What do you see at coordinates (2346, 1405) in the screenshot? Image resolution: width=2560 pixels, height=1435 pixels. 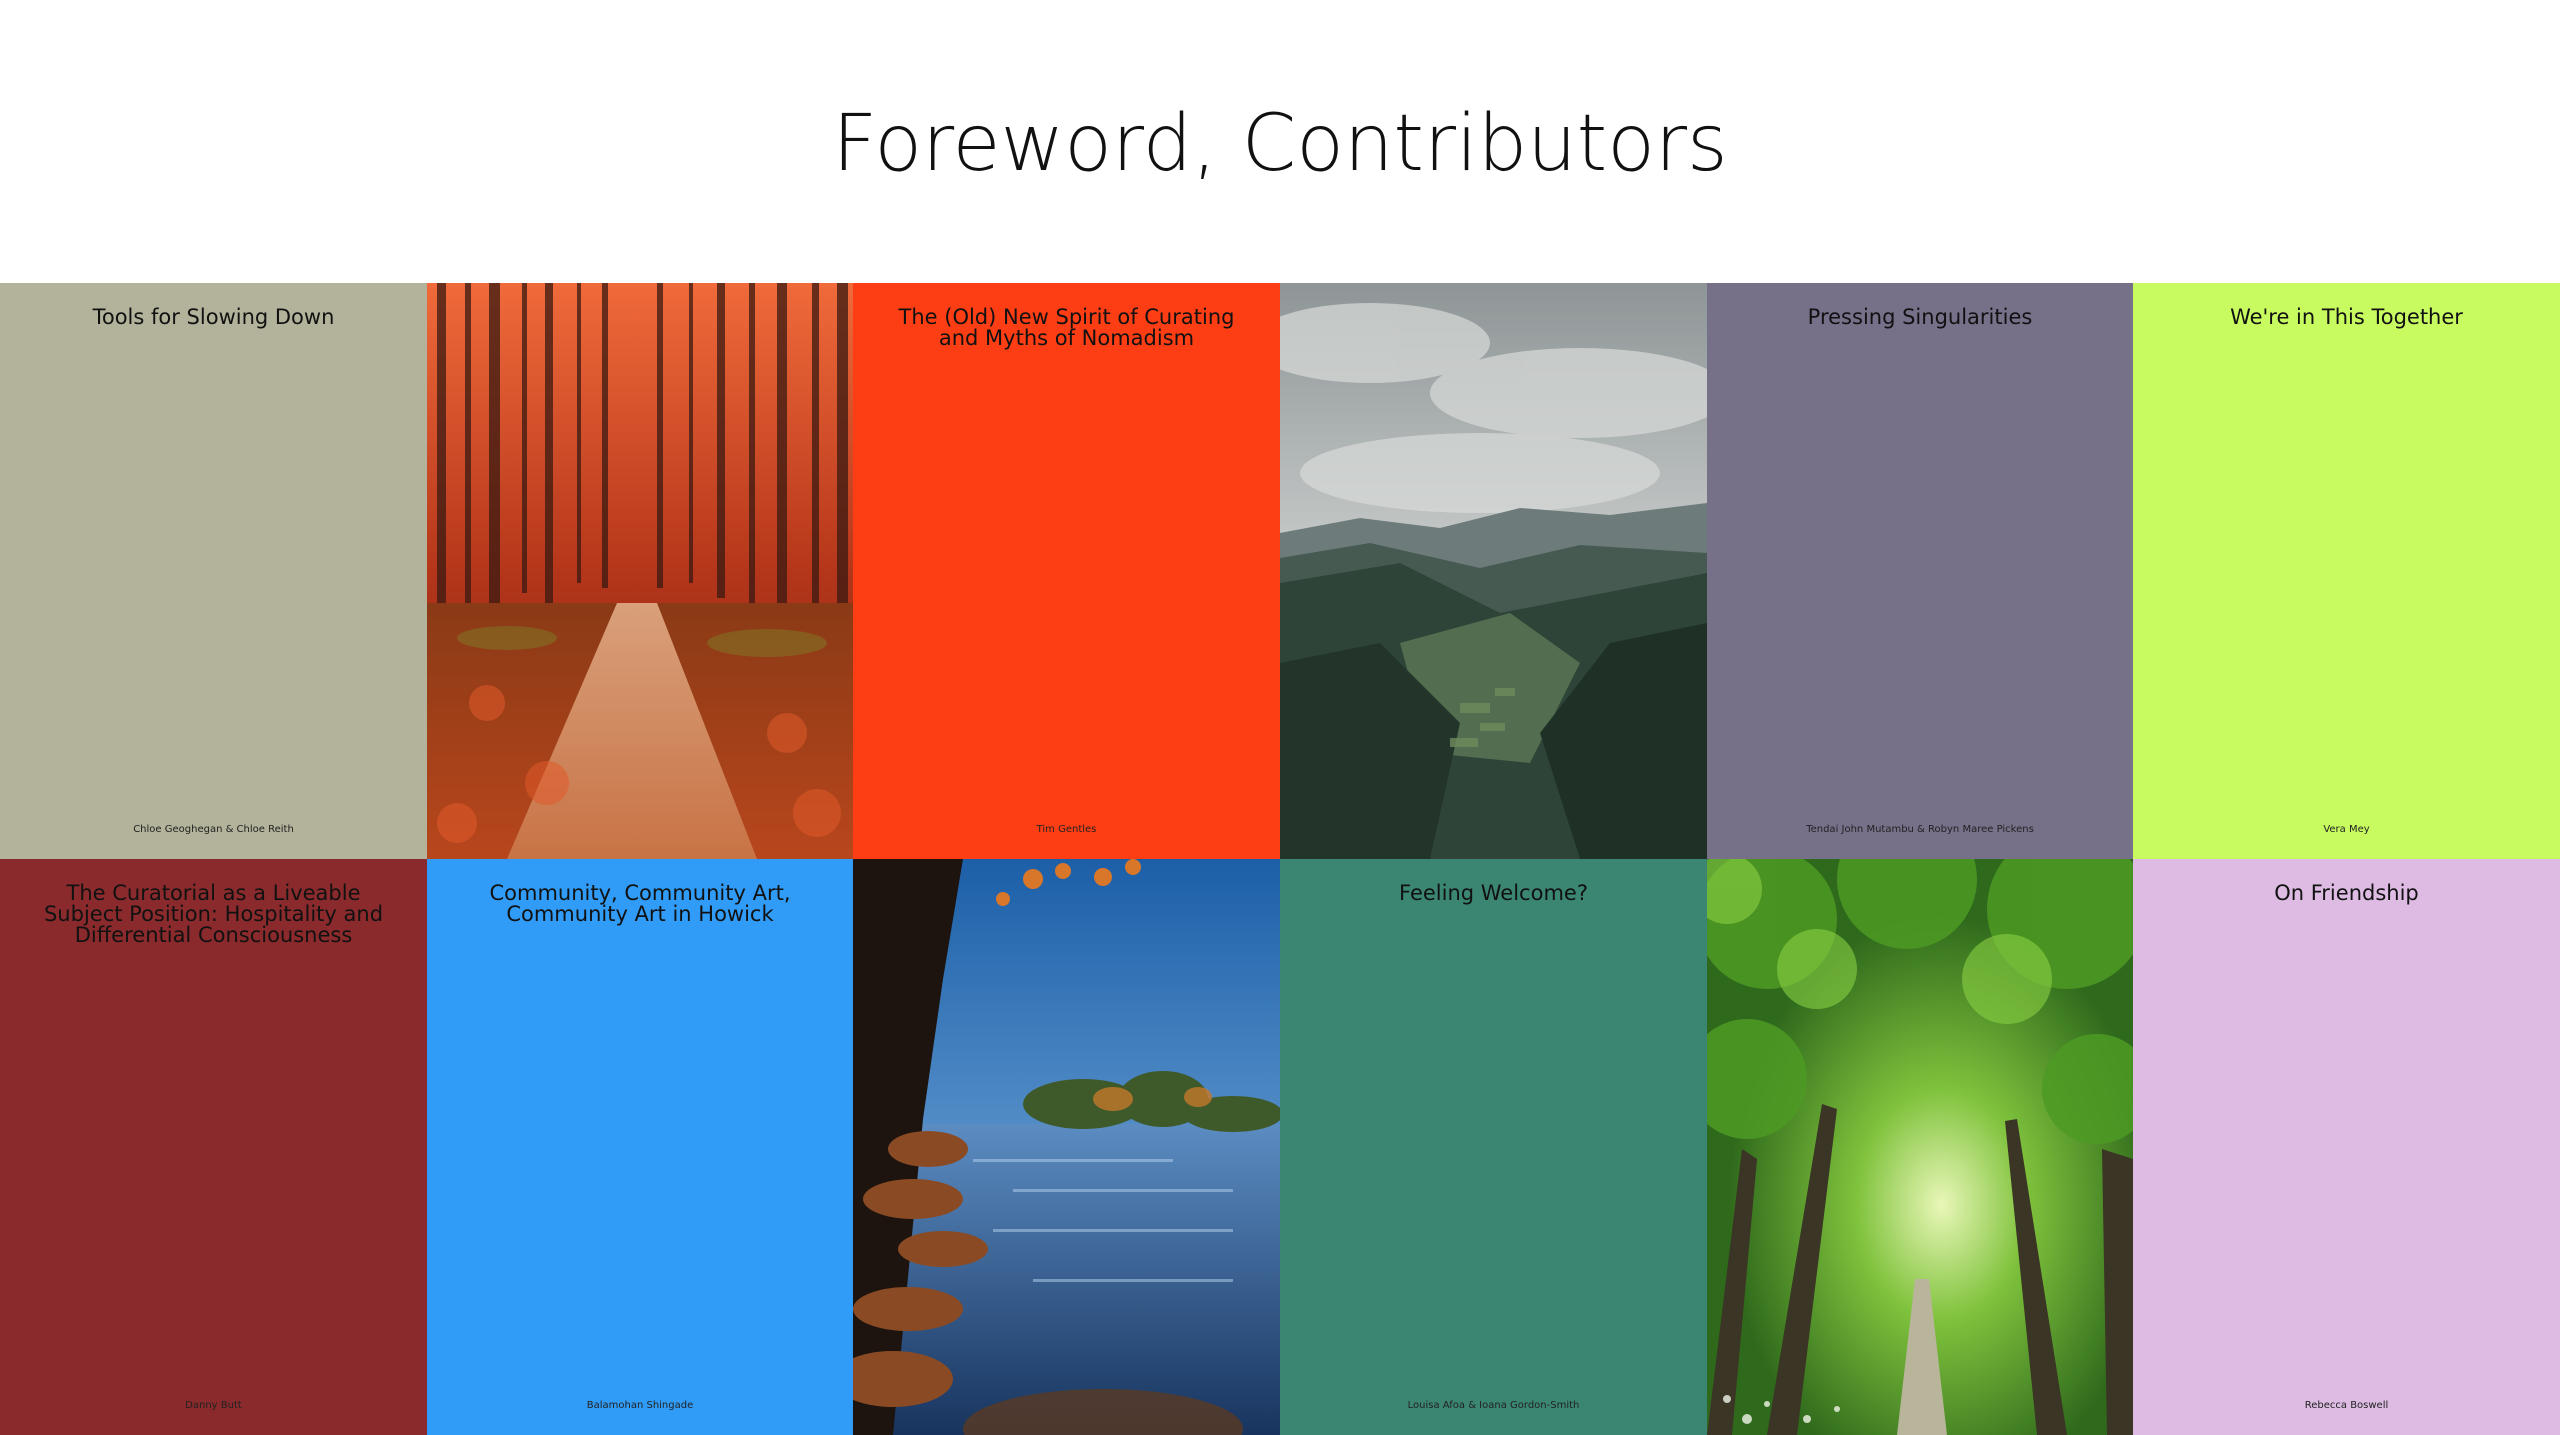 I see `tile-author: Rebecca Boswell` at bounding box center [2346, 1405].